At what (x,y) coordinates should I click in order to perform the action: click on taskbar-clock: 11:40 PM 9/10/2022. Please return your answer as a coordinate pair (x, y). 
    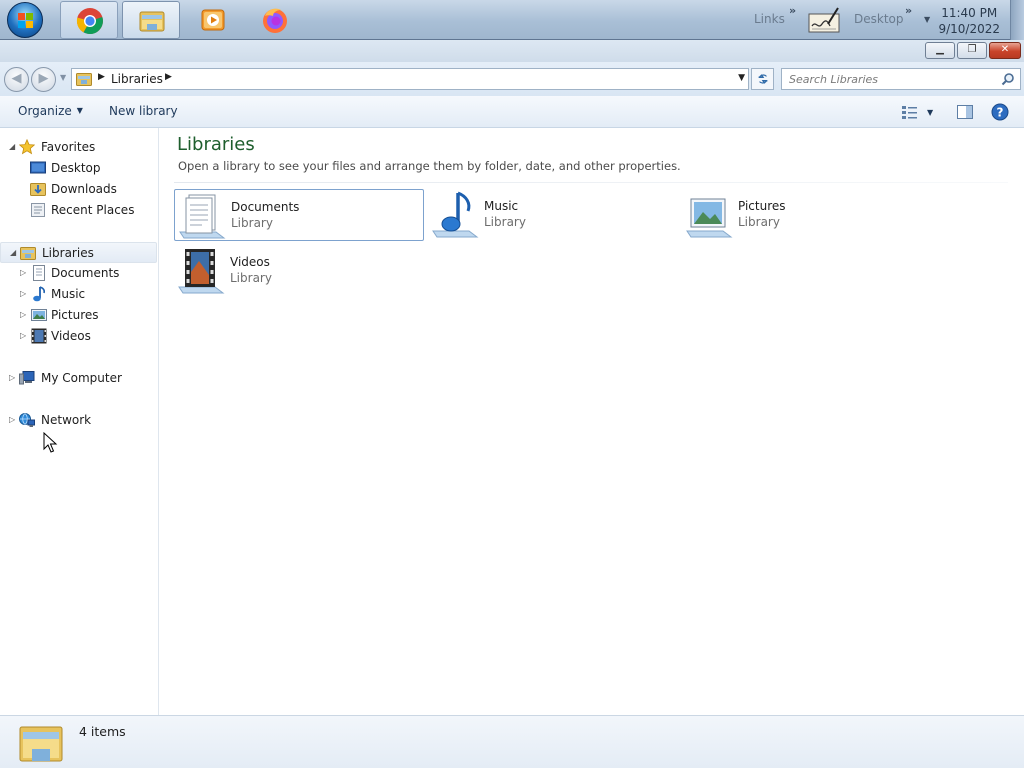
    Looking at the image, I should click on (969, 21).